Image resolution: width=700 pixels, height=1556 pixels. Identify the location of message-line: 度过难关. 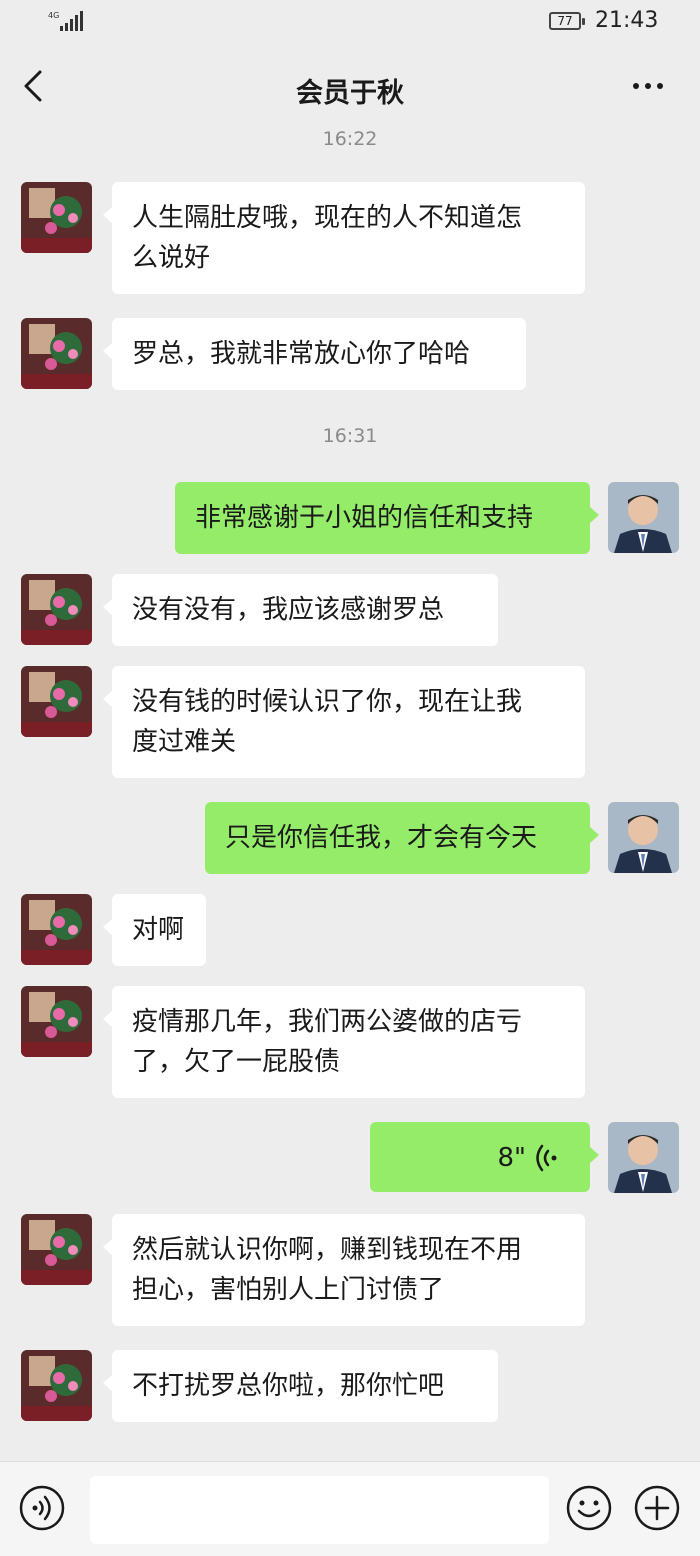
(184, 742).